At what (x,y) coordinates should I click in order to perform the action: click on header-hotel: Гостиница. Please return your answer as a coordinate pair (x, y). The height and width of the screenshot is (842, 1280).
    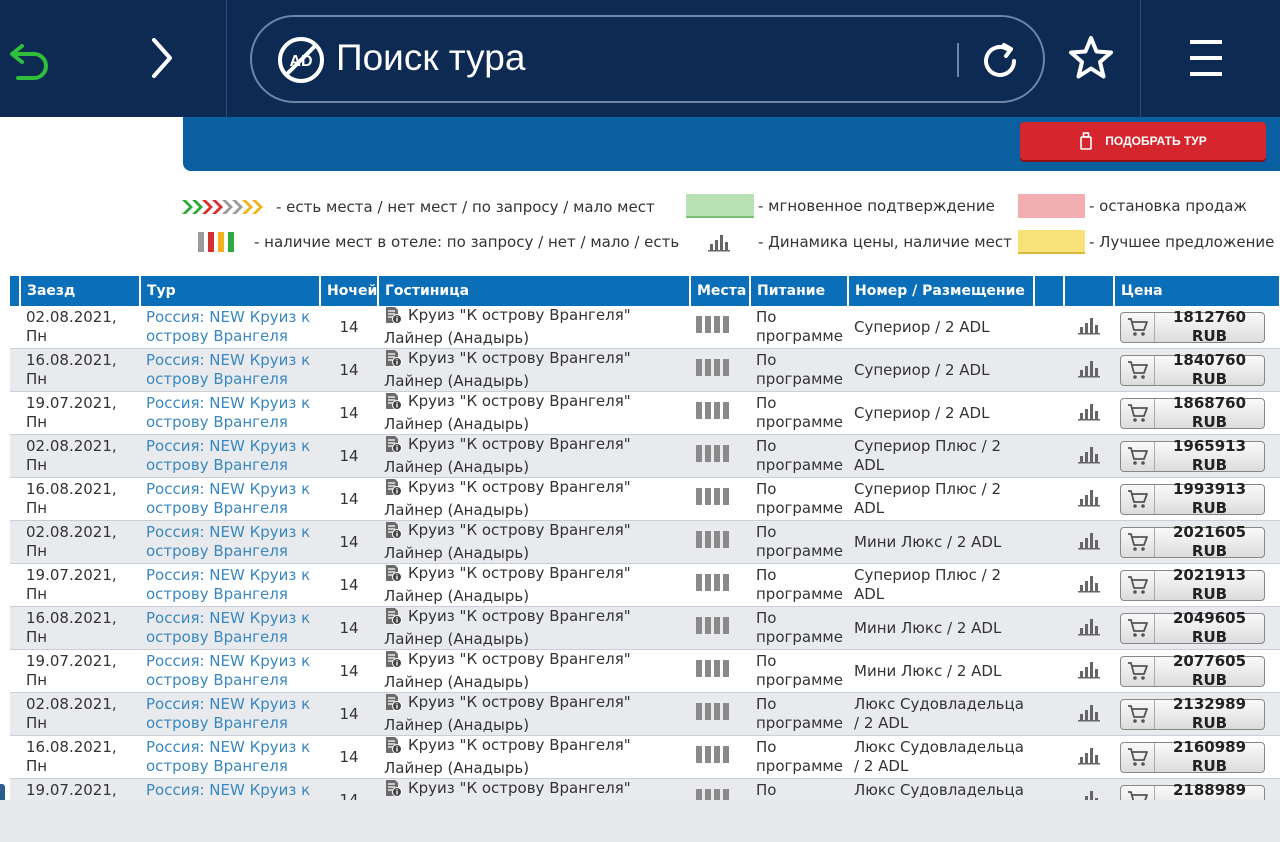
    Looking at the image, I should click on (534, 291).